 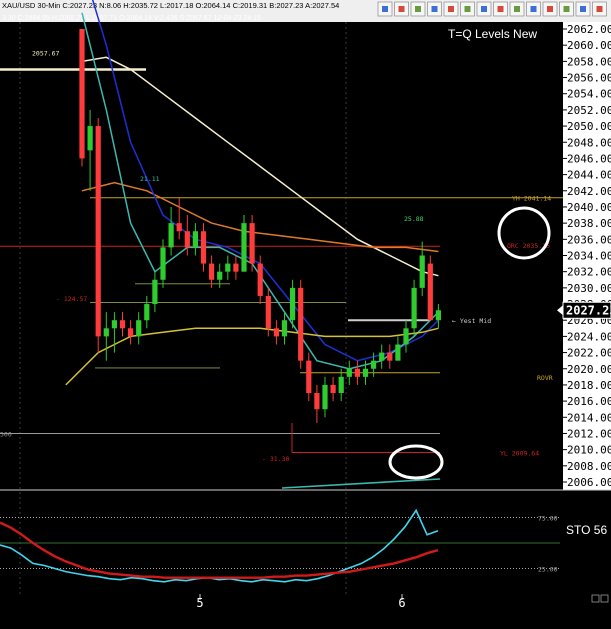 What do you see at coordinates (589, 29) in the screenshot?
I see `price-tick-label-1: 2062.00` at bounding box center [589, 29].